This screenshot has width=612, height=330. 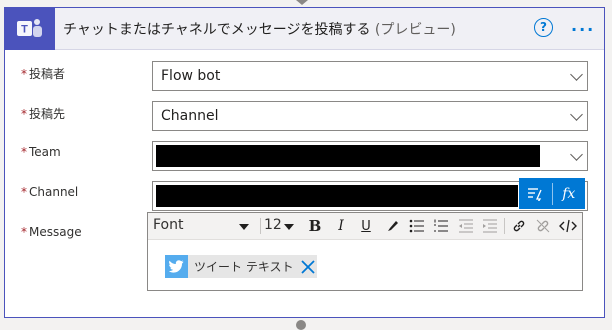 I want to click on editor-toolbar: Font 12 B I U, so click(x=365, y=226).